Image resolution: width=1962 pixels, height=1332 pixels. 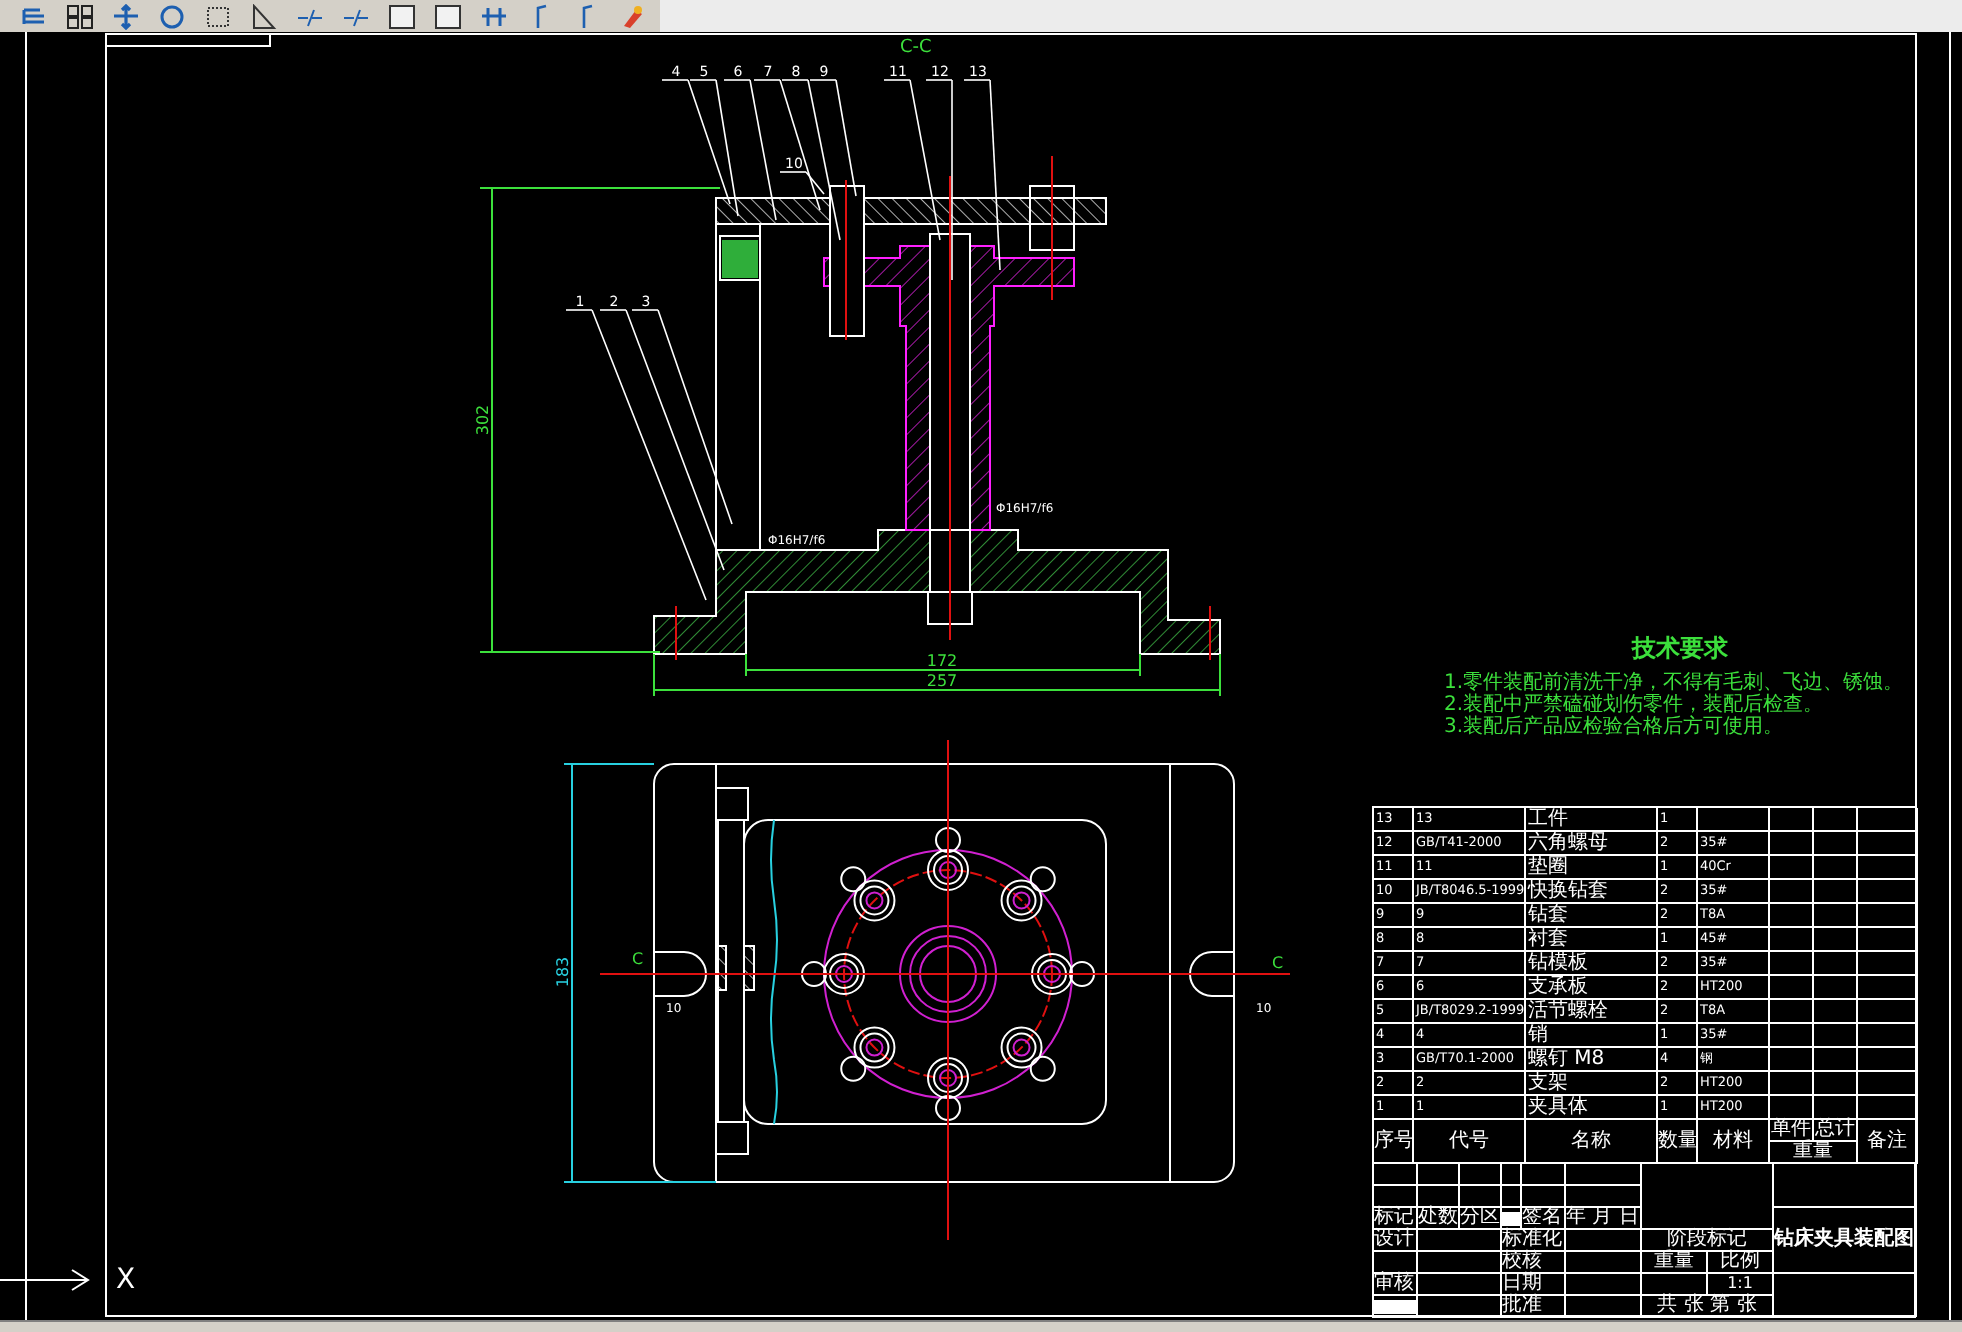 I want to click on table-cell: 支架, so click(x=1592, y=1084).